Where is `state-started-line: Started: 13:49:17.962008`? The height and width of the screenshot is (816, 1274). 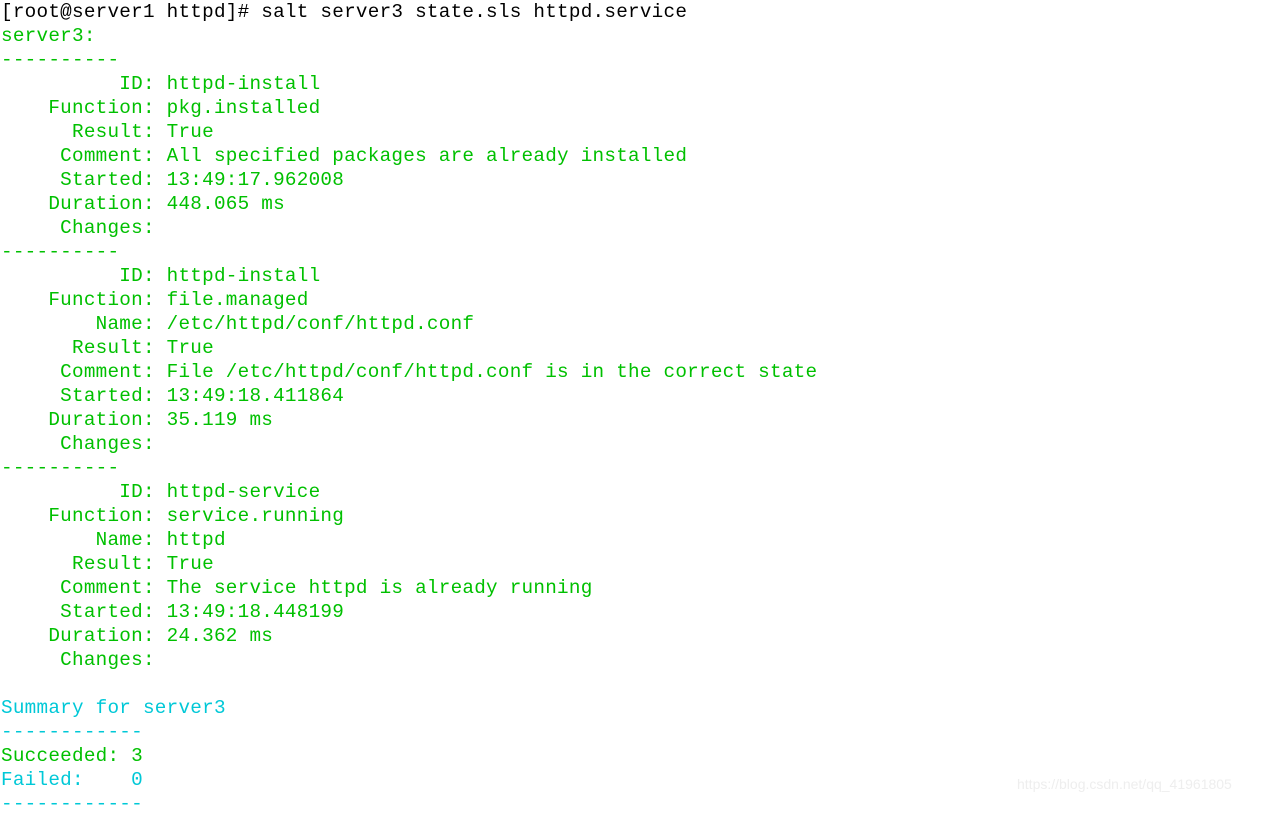
state-started-line: Started: 13:49:17.962008 is located at coordinates (173, 180).